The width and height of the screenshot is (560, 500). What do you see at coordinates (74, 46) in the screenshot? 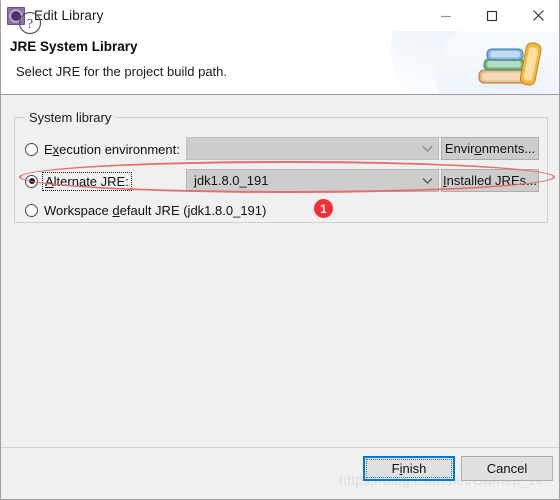
I see `page-title: JRE System Library` at bounding box center [74, 46].